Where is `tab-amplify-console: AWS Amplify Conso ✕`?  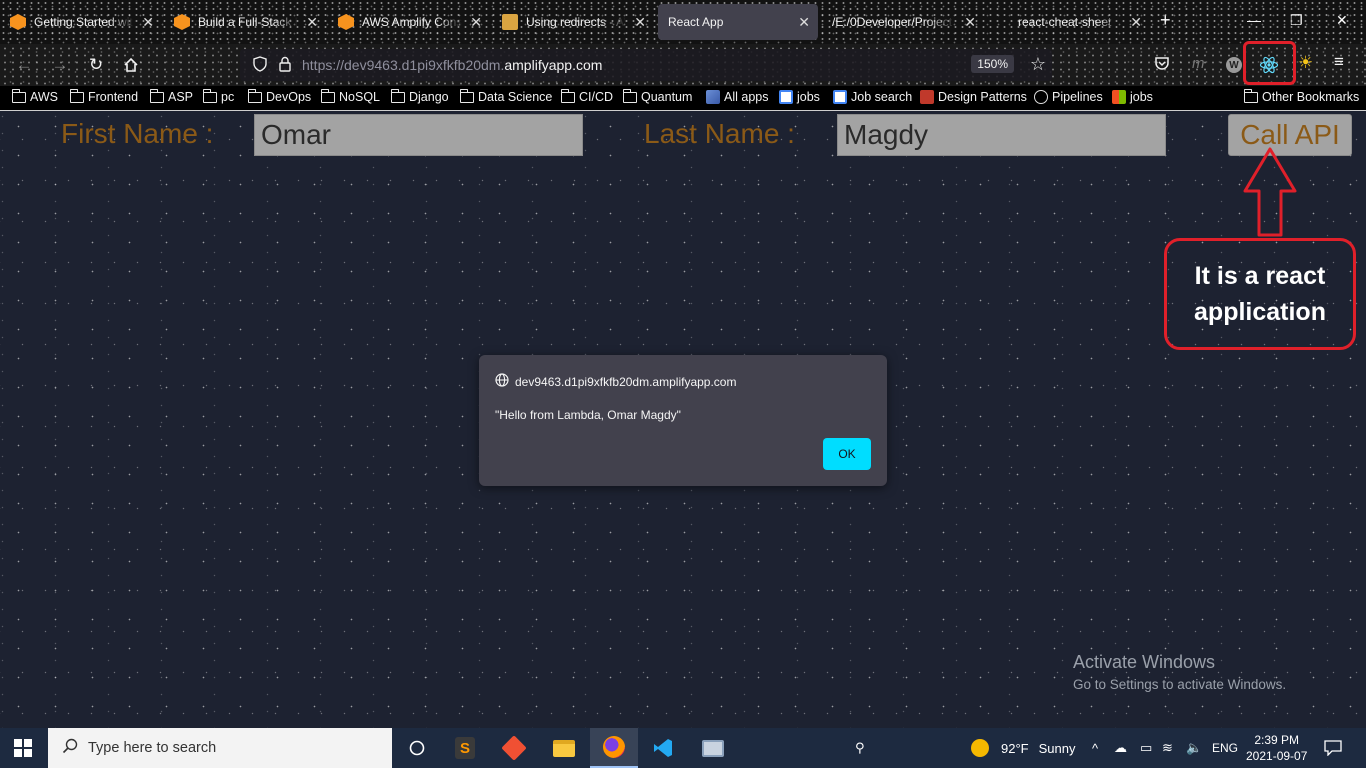 tab-amplify-console: AWS Amplify Conso ✕ is located at coordinates (409, 22).